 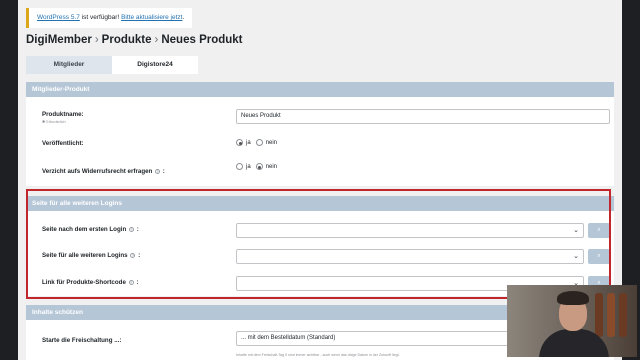 What do you see at coordinates (63, 143) in the screenshot?
I see `field-label: Veröffentlicht:` at bounding box center [63, 143].